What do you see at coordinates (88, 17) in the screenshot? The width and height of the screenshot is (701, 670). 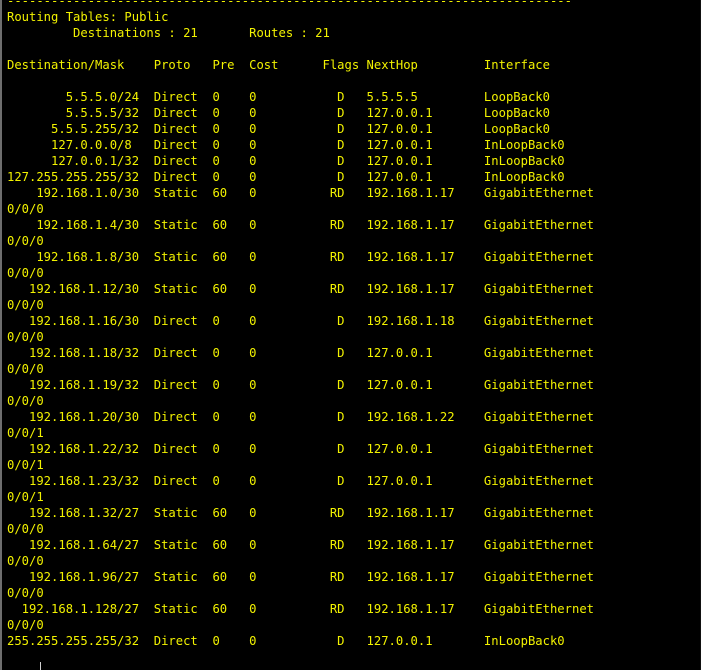 I see `routing-table-title: Routing Tables: Public` at bounding box center [88, 17].